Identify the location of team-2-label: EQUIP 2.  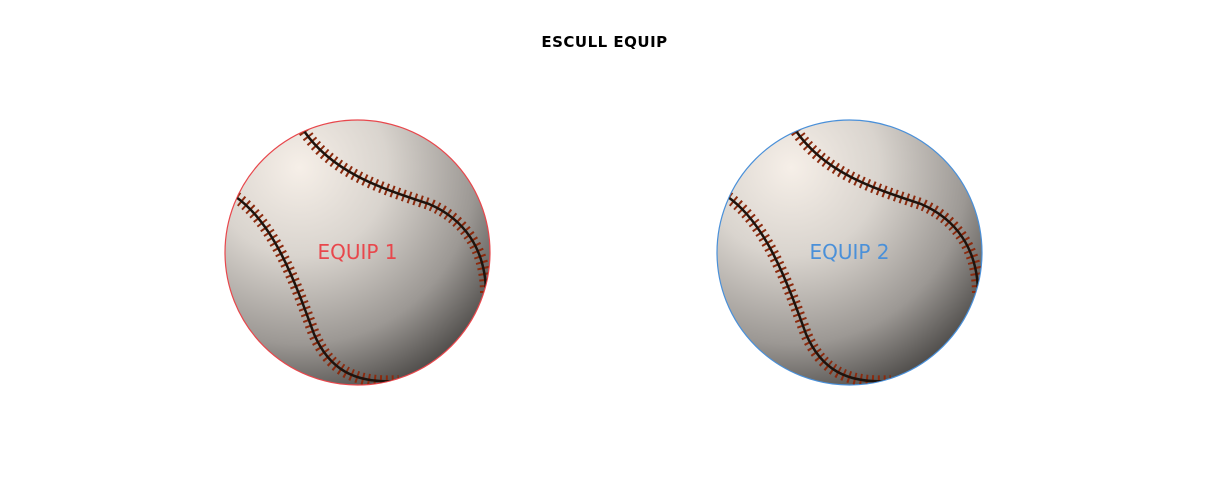
(849, 252).